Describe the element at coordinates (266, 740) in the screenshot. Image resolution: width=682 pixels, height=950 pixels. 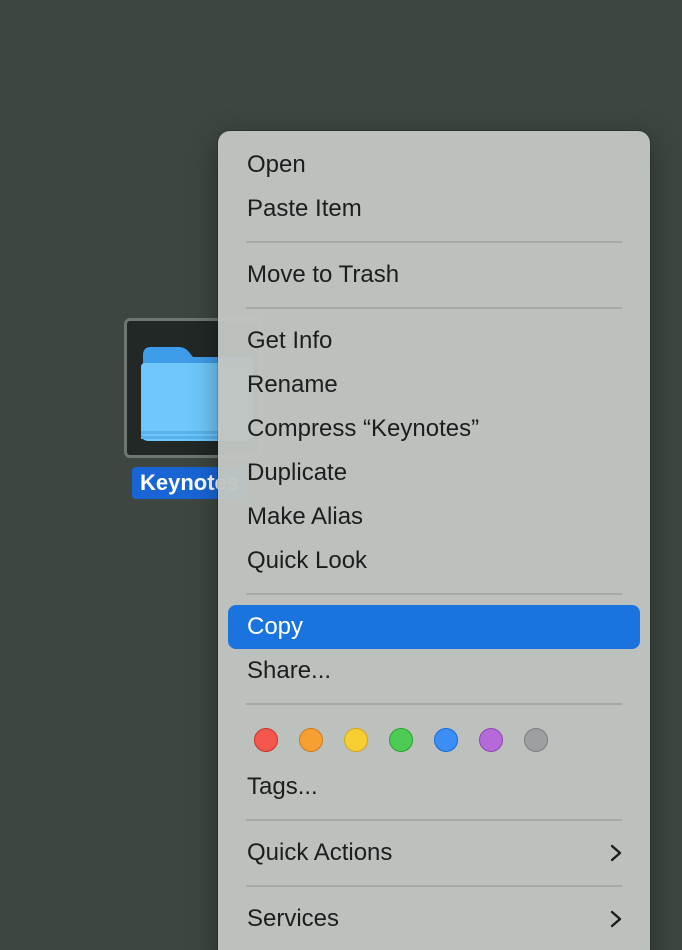
I see `tag-red-dot` at that location.